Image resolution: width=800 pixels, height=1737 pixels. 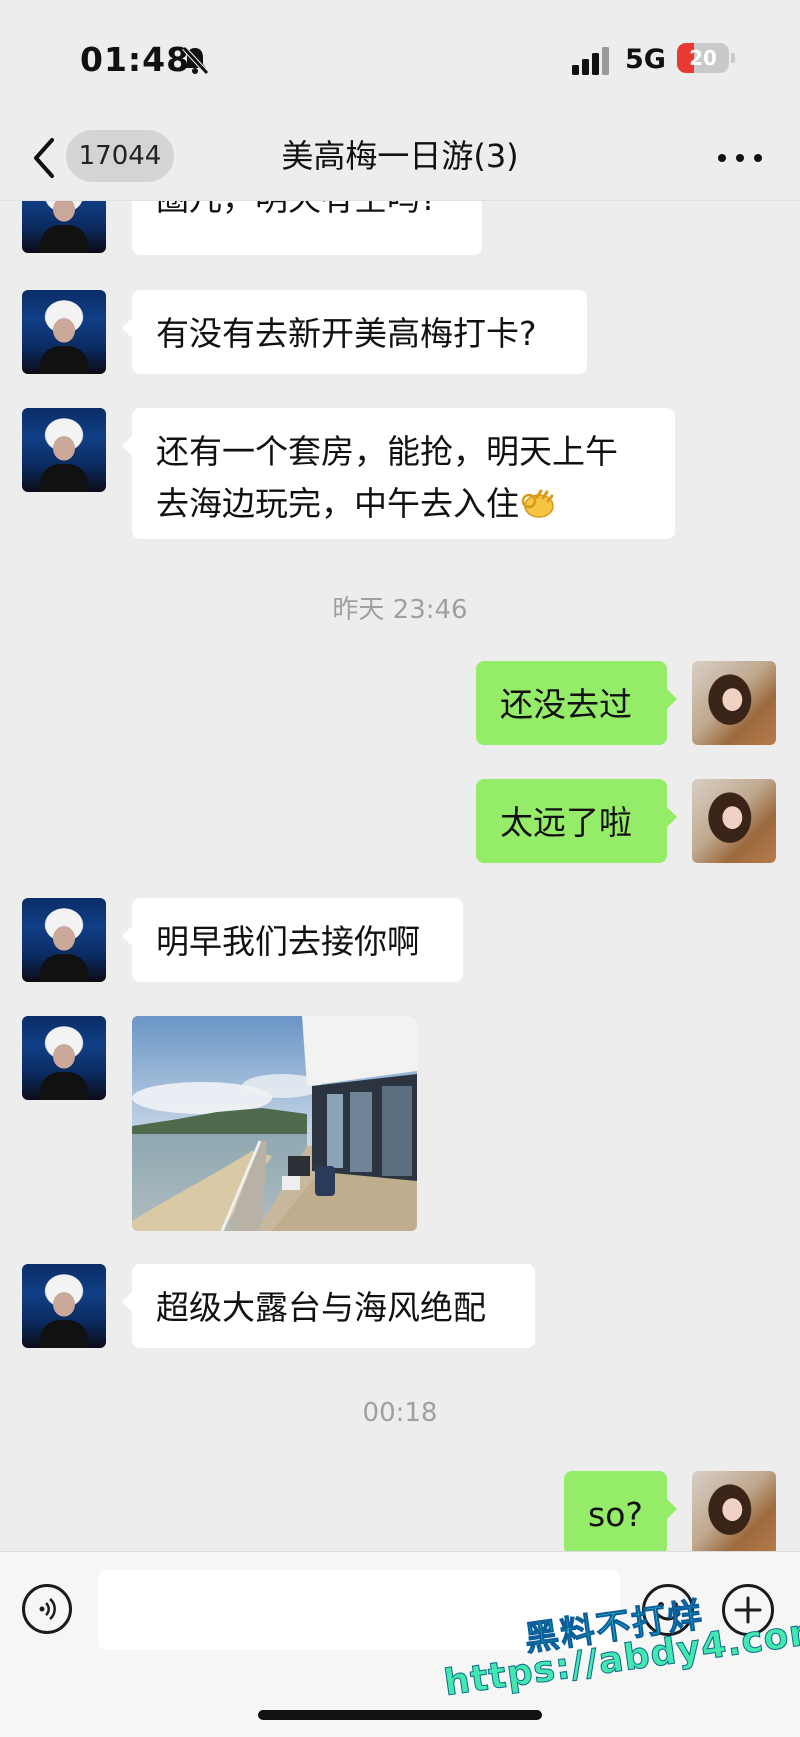 I want to click on status-bar: 01:48 5G 20, so click(x=400, y=60).